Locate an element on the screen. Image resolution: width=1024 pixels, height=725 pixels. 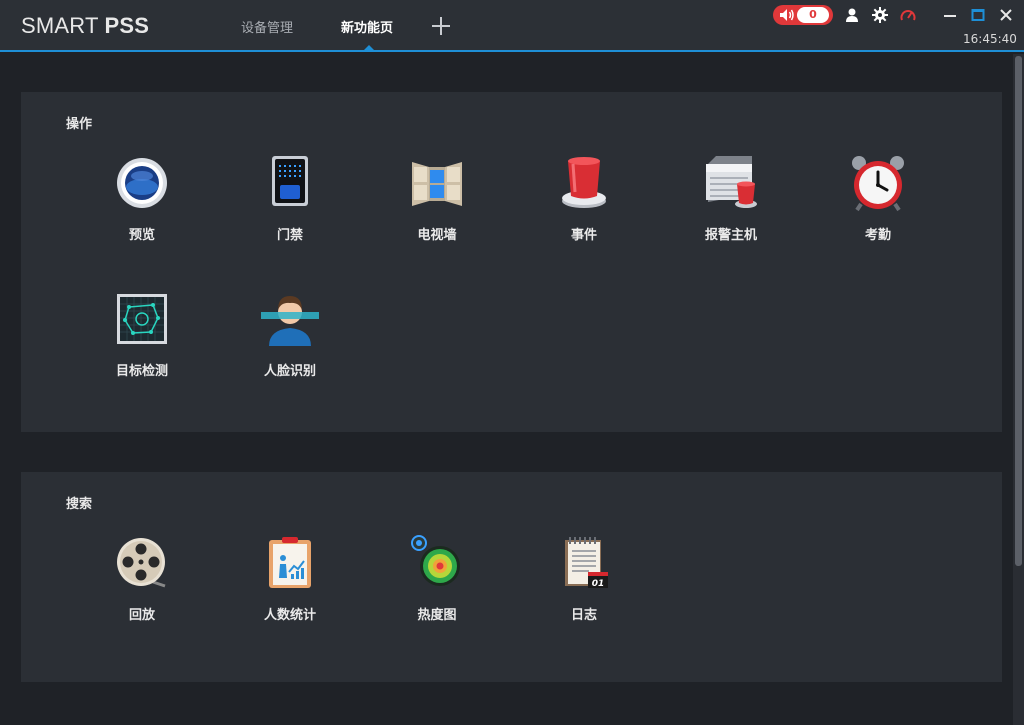
svg-text: 01 is located at coordinates (598, 584).